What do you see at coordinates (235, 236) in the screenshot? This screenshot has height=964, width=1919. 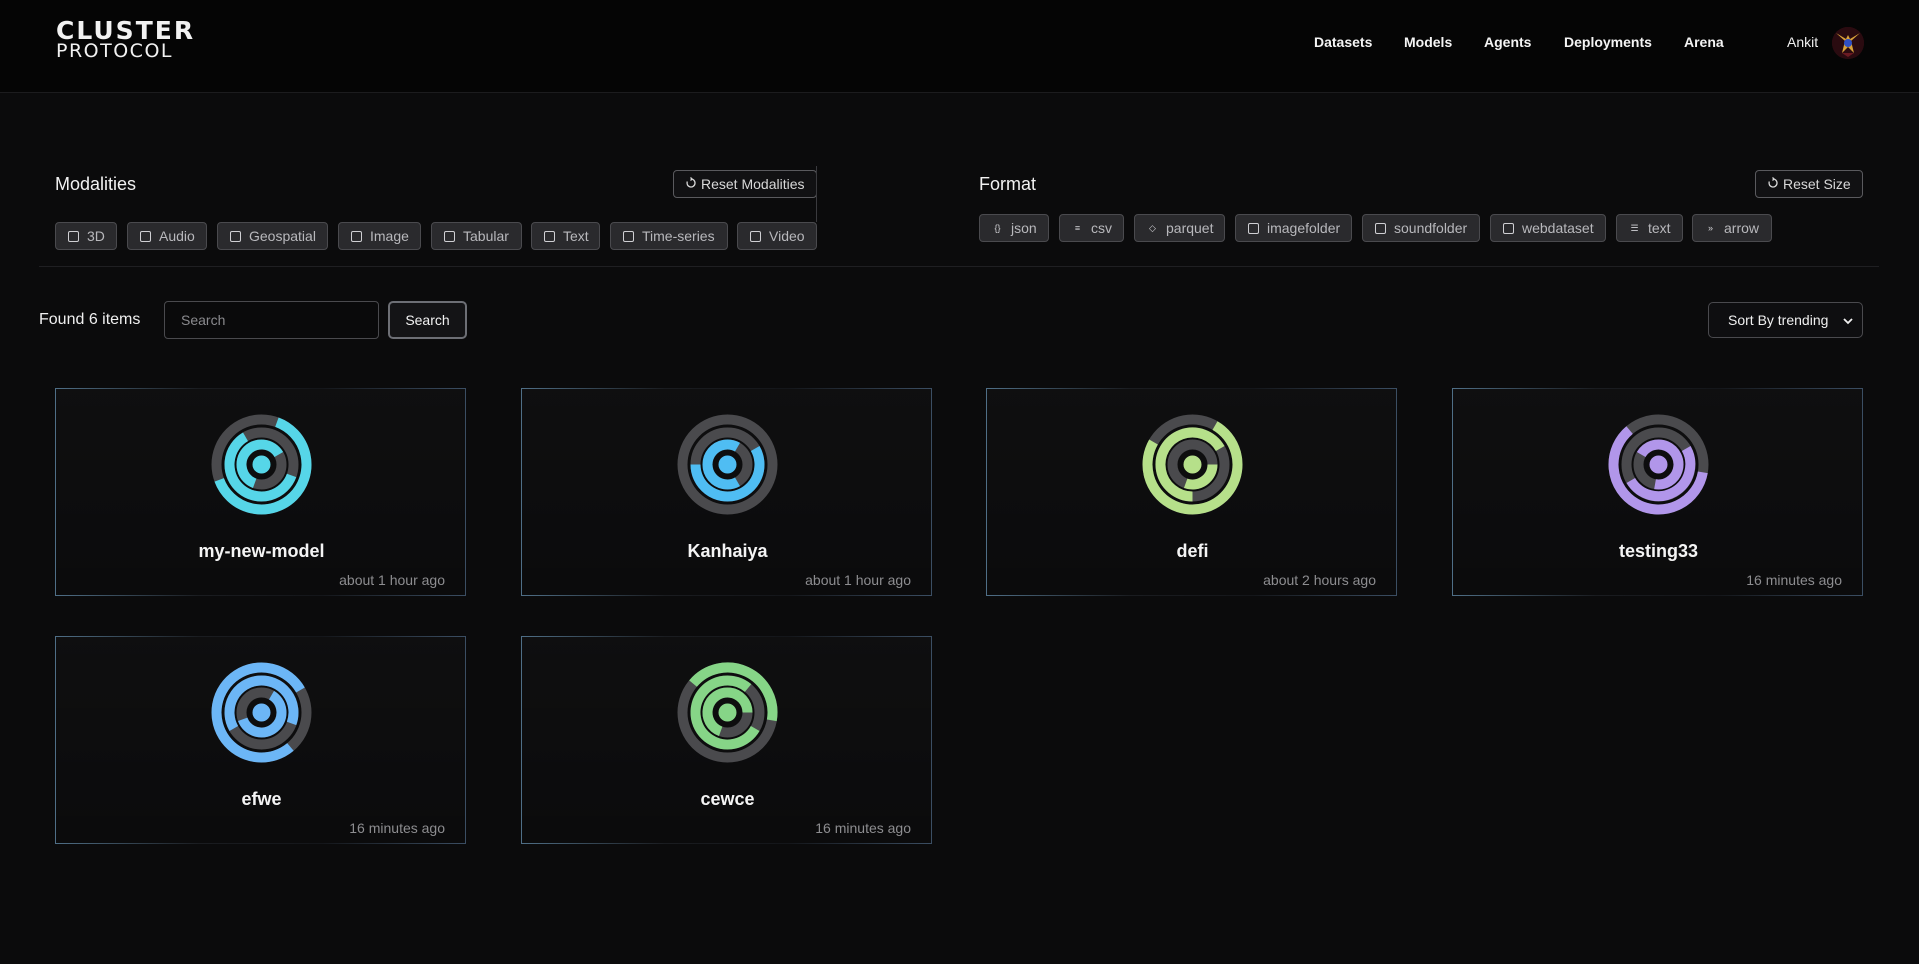 I see `globe-icon` at bounding box center [235, 236].